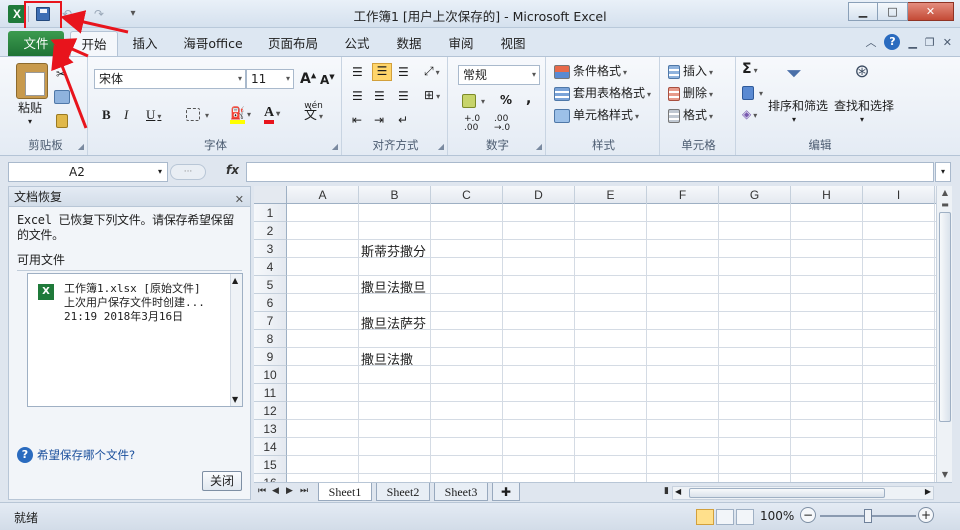 The width and height of the screenshot is (960, 530). I want to click on column-header-f: F, so click(683, 195).